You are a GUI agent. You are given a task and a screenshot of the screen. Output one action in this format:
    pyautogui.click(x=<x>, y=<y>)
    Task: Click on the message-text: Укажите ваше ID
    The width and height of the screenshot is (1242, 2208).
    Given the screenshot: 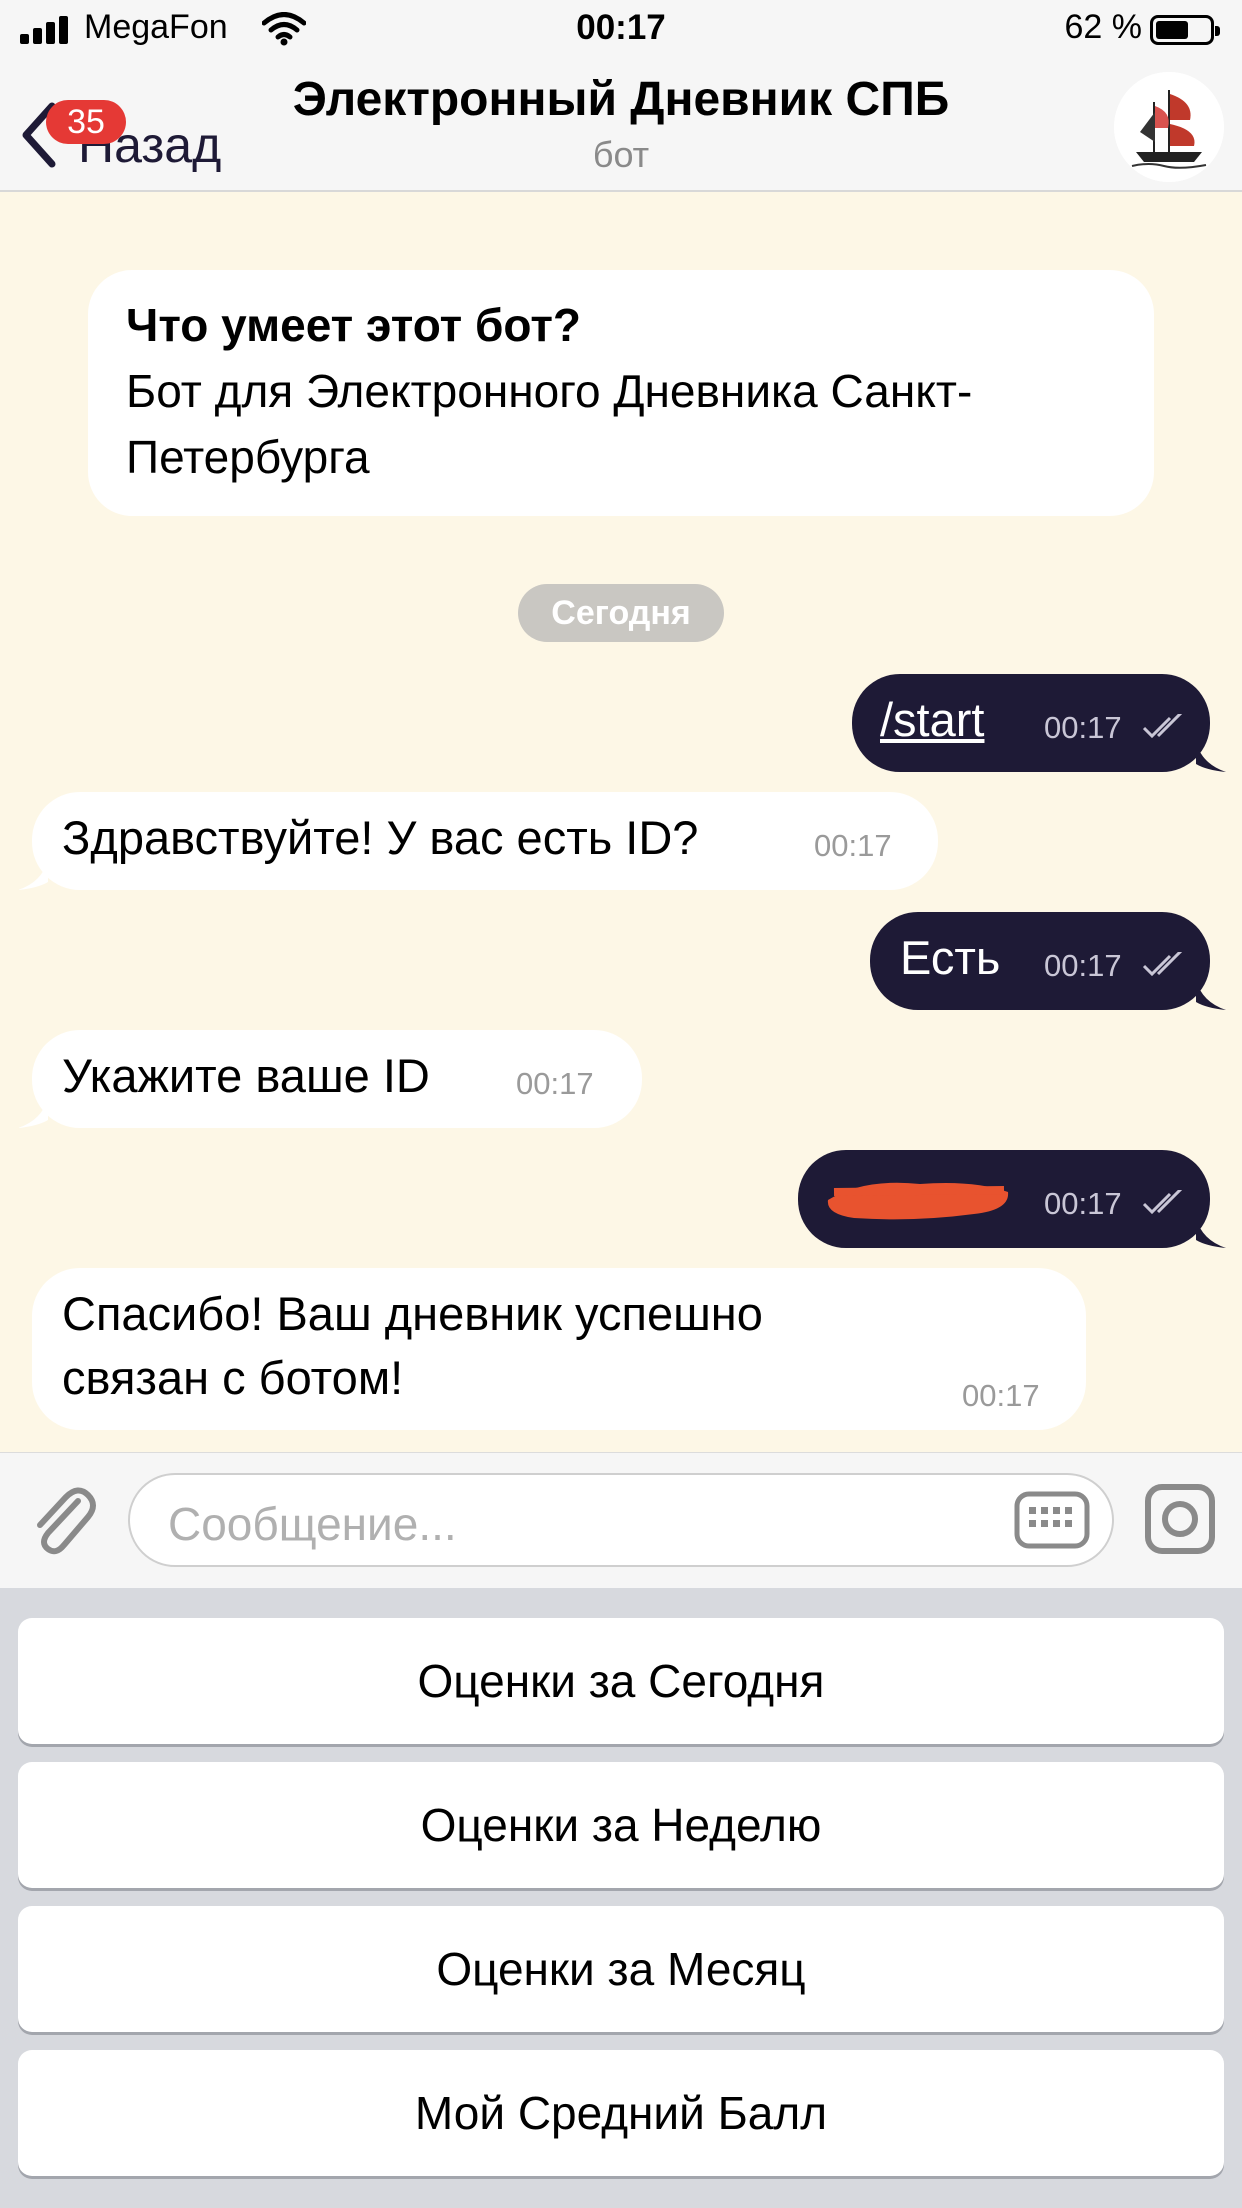 What is the action you would take?
    pyautogui.click(x=246, y=1075)
    